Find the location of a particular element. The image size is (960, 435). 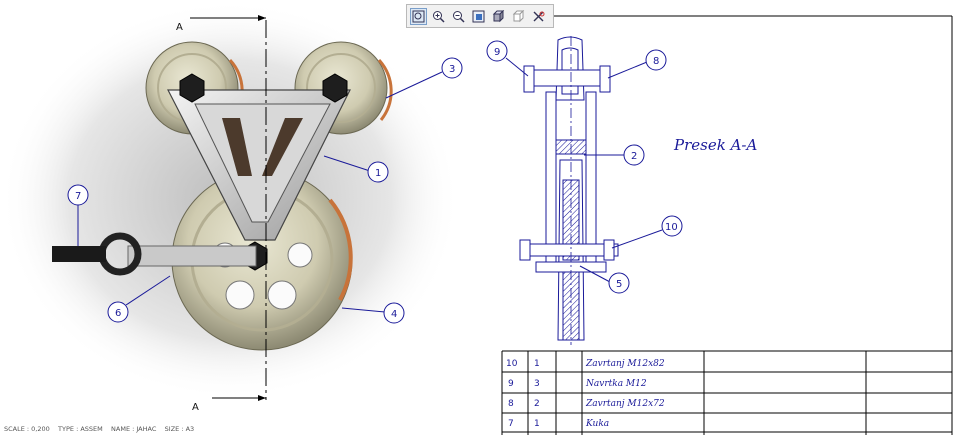

hook-arm is located at coordinates (192, 256).